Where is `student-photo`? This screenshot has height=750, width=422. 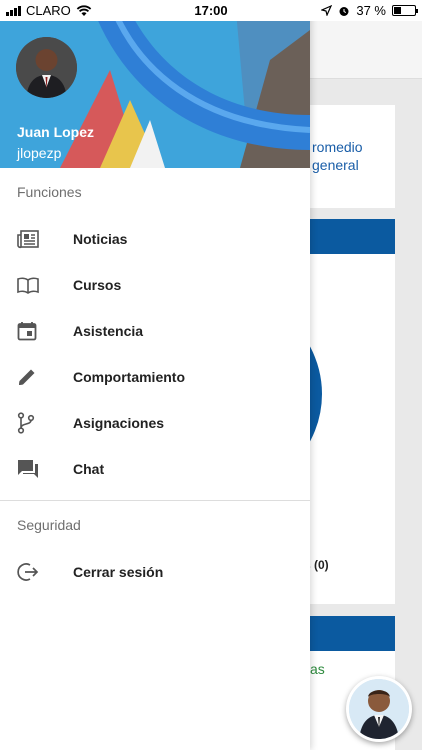
student-photo is located at coordinates (379, 709).